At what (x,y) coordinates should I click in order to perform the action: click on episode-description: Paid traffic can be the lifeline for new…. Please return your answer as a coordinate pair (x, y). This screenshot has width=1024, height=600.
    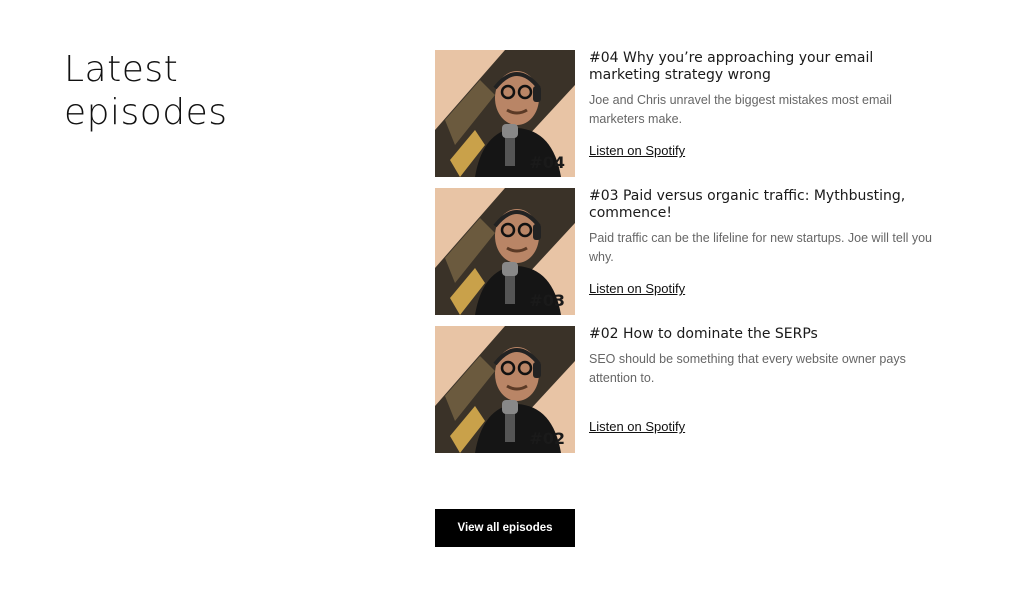
    Looking at the image, I should click on (760, 247).